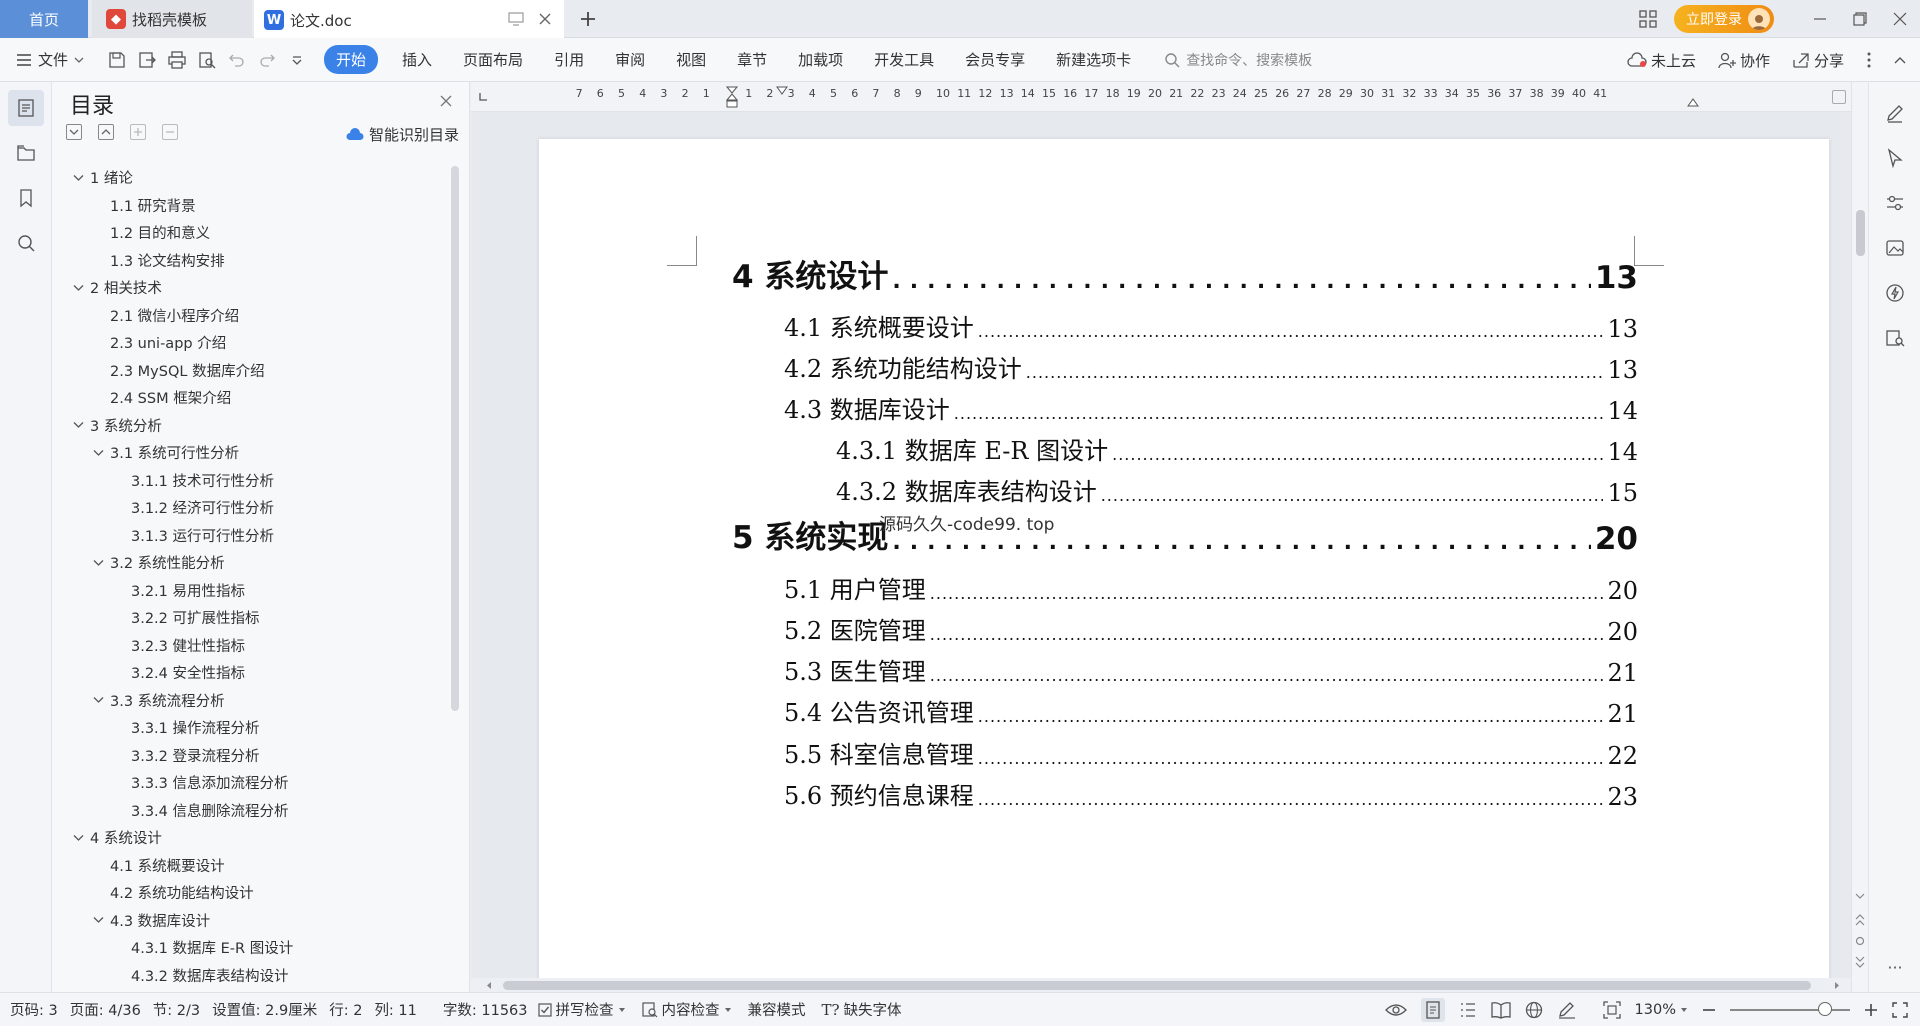 Image resolution: width=1920 pixels, height=1026 pixels. I want to click on tab-document: W 论文.doc, so click(409, 19).